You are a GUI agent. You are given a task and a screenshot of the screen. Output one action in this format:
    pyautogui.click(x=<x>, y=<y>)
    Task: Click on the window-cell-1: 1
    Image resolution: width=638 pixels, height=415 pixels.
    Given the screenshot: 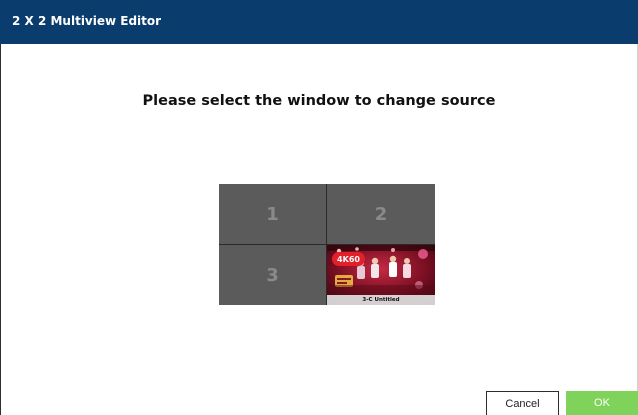 What is the action you would take?
    pyautogui.click(x=272, y=214)
    